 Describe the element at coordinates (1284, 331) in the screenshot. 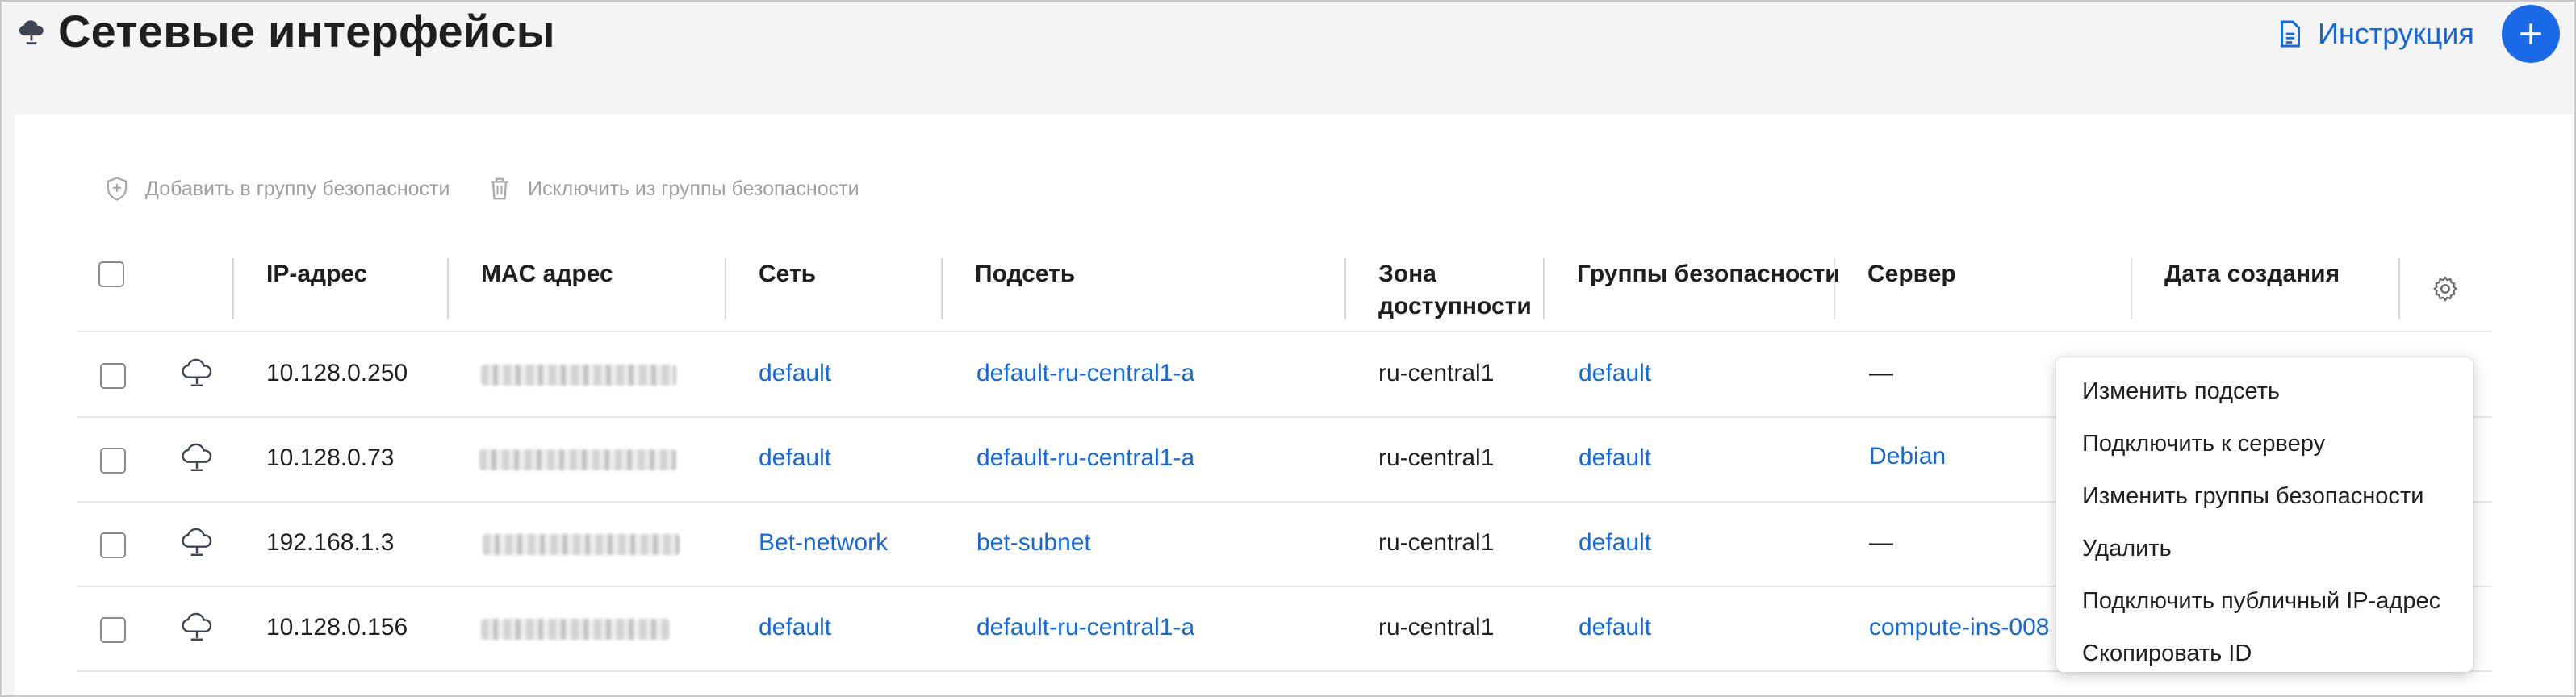

I see `row-divider` at that location.